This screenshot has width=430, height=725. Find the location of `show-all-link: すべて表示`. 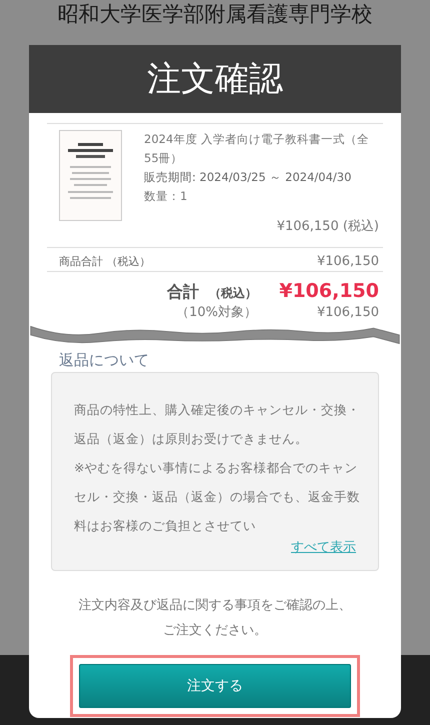

show-all-link: すべて表示 is located at coordinates (323, 547).